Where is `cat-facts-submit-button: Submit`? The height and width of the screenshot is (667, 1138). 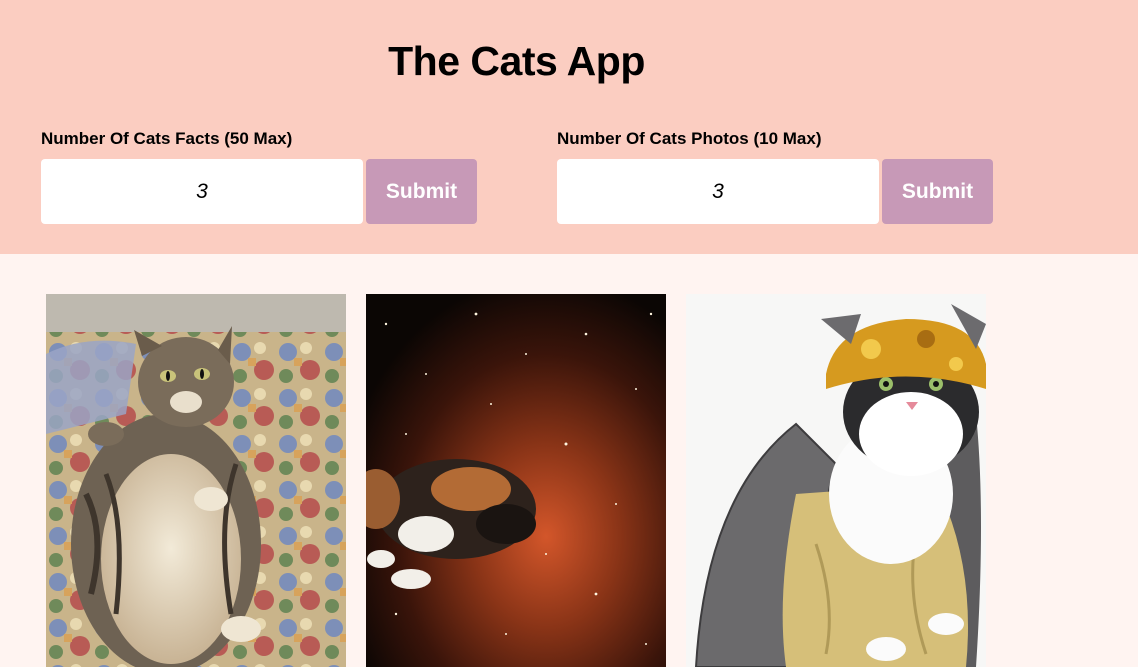
cat-facts-submit-button: Submit is located at coordinates (421, 191).